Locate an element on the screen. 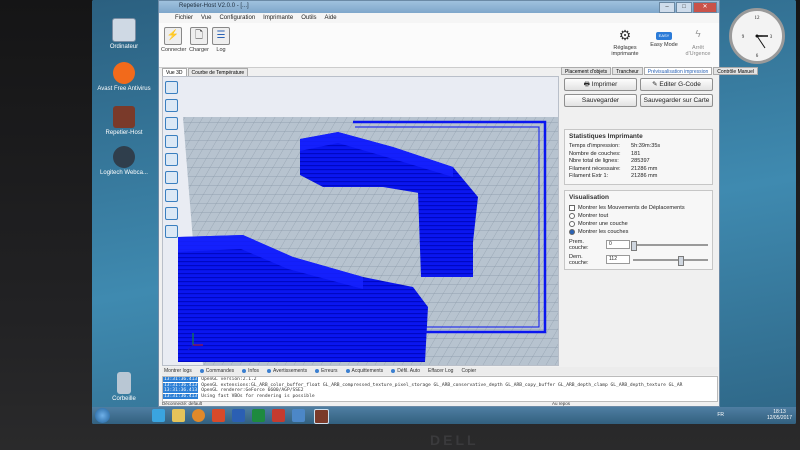 Image resolution: width=800 pixels, height=450 pixels. ie-icon is located at coordinates (158, 415).